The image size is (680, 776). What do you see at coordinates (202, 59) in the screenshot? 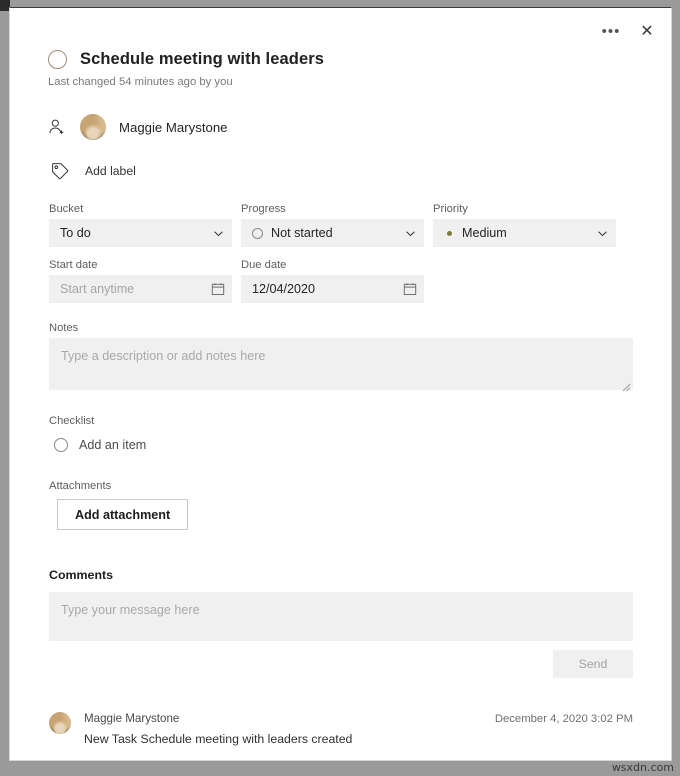
I see `page-title: Schedule meeting with leaders` at bounding box center [202, 59].